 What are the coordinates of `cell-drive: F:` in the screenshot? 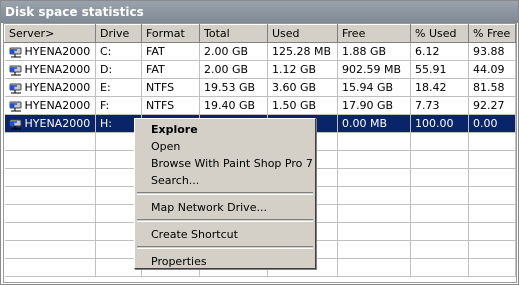 It's located at (118, 105).